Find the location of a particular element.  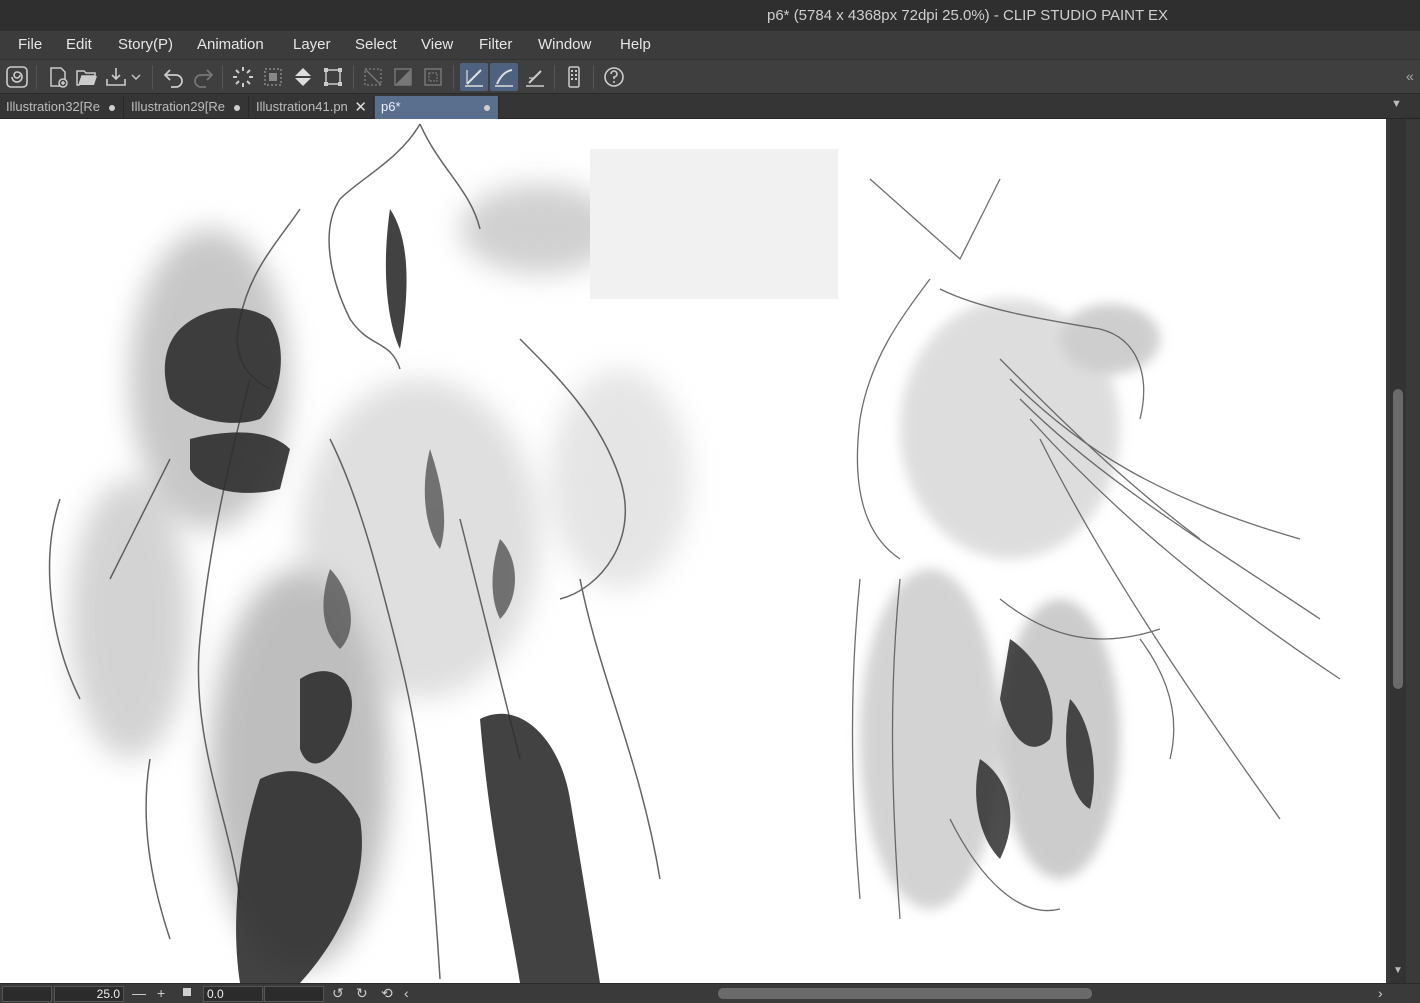

snap-to-grid-icon is located at coordinates (535, 77).